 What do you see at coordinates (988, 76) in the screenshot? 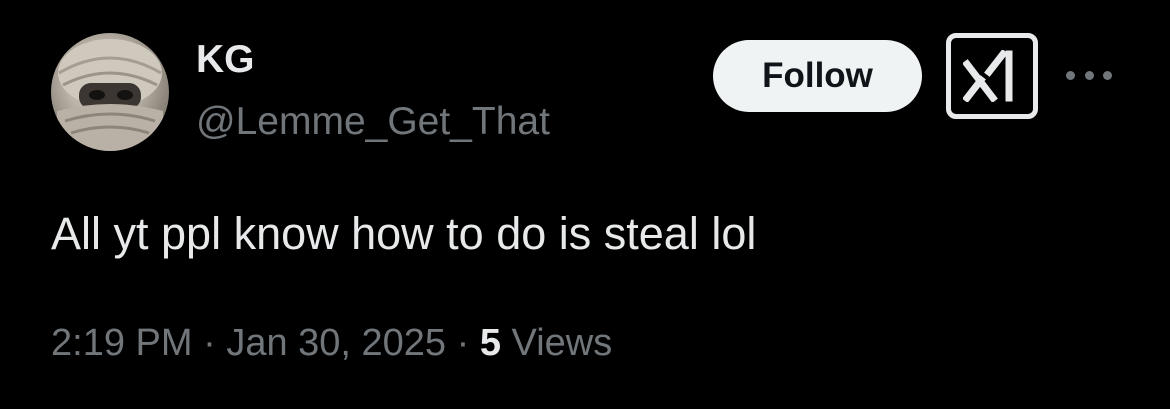
I see `grok-icon` at bounding box center [988, 76].